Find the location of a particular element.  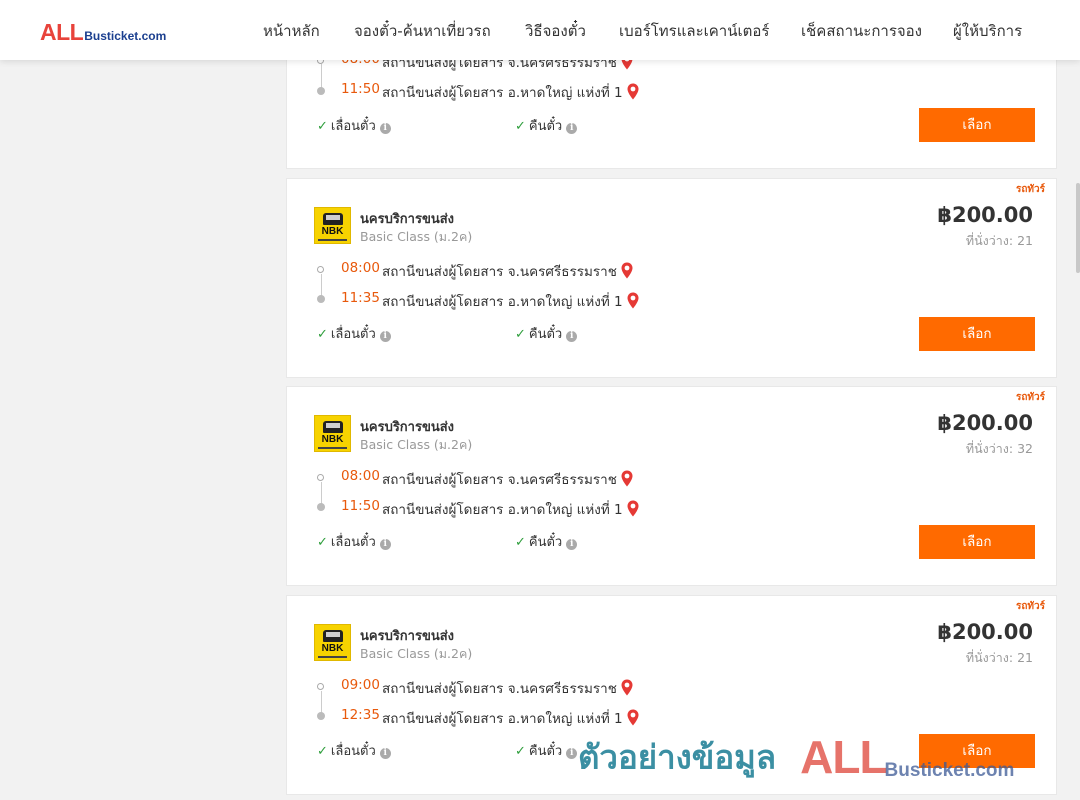

nav-how-to-book: วิธีจองตั๋ว is located at coordinates (555, 31).